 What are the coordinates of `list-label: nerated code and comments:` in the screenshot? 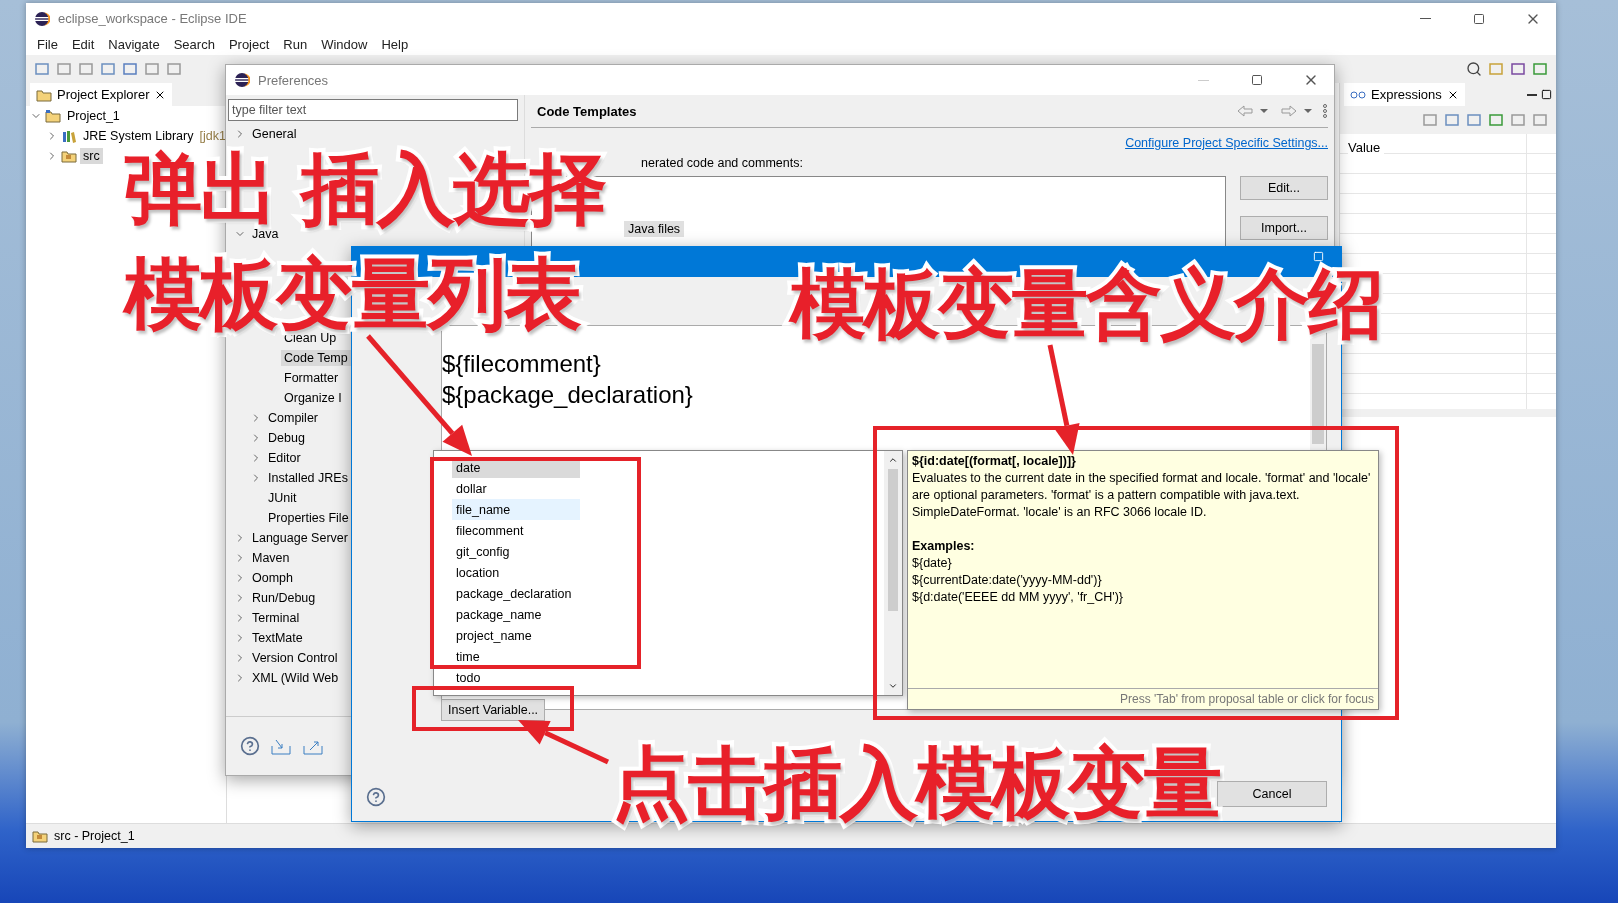 It's located at (722, 163).